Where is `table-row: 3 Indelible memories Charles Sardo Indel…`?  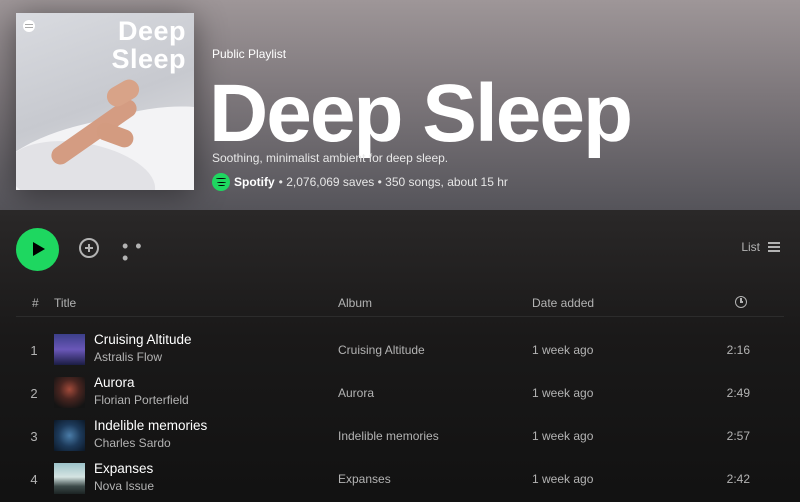 table-row: 3 Indelible memories Charles Sardo Indel… is located at coordinates (400, 437).